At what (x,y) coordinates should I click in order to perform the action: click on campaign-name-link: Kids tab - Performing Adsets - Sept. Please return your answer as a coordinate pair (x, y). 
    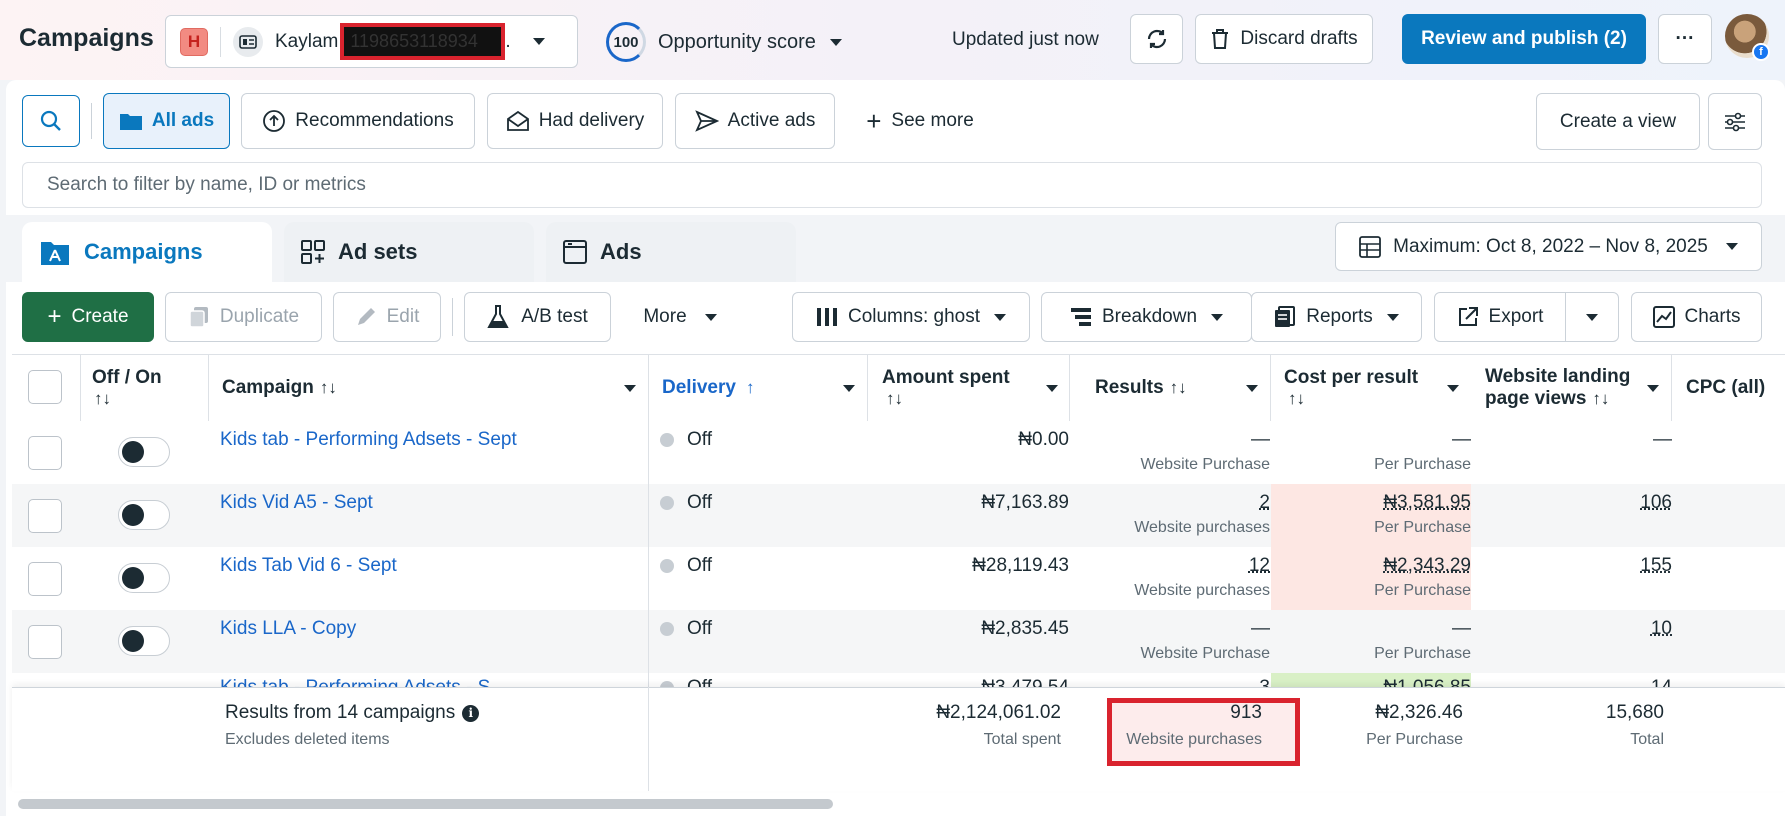
    Looking at the image, I should click on (368, 440).